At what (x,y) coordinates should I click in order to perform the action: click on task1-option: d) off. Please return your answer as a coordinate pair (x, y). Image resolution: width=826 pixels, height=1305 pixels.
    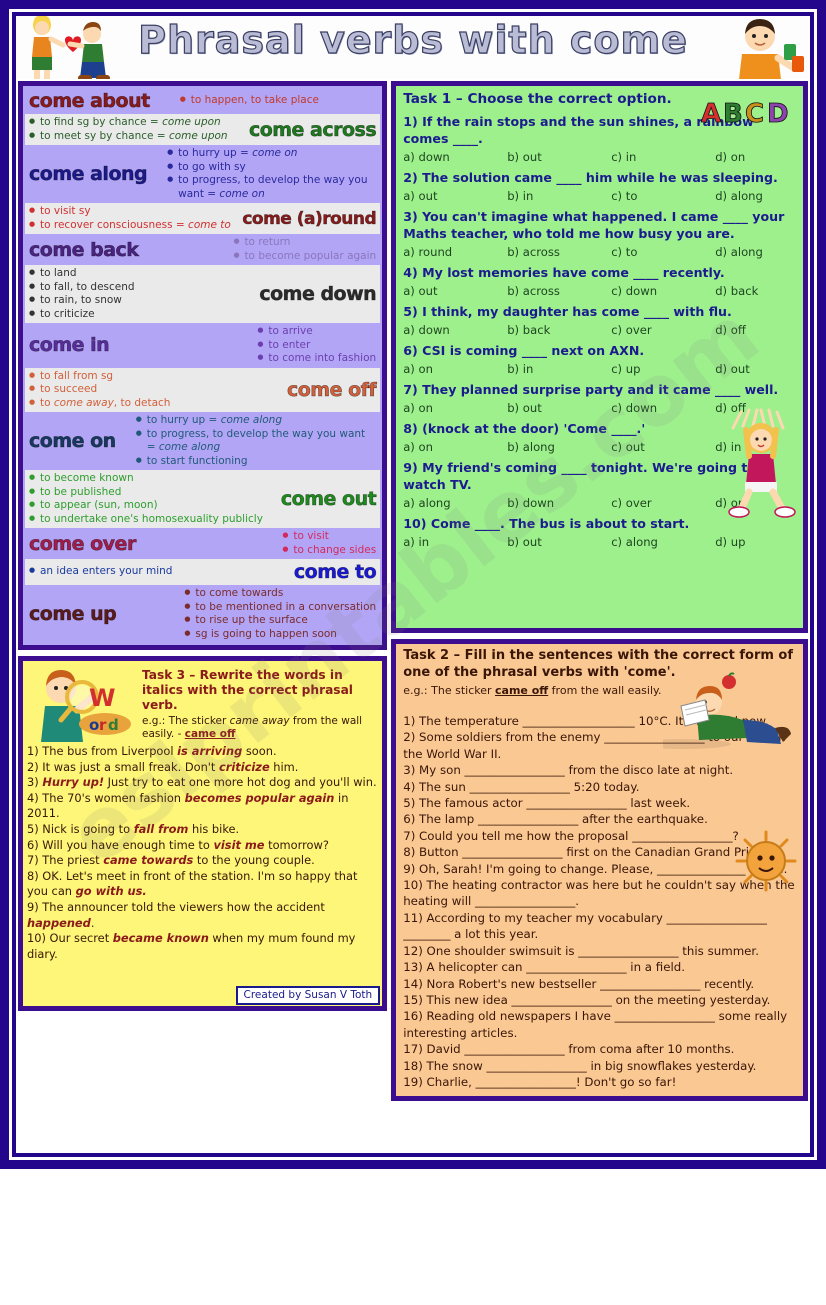
    Looking at the image, I should click on (730, 330).